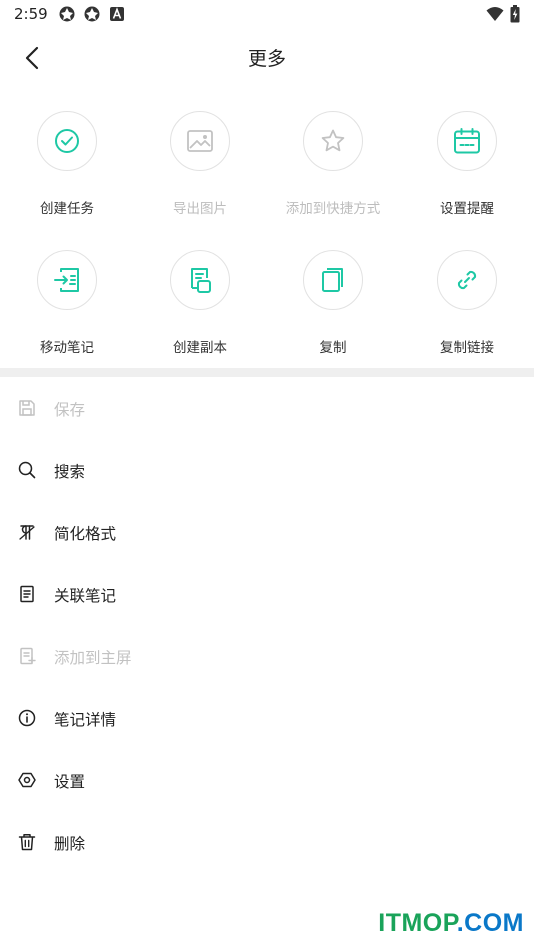 The height and width of the screenshot is (950, 534). Describe the element at coordinates (267, 408) in the screenshot. I see `menu-item-save: 保存` at that location.